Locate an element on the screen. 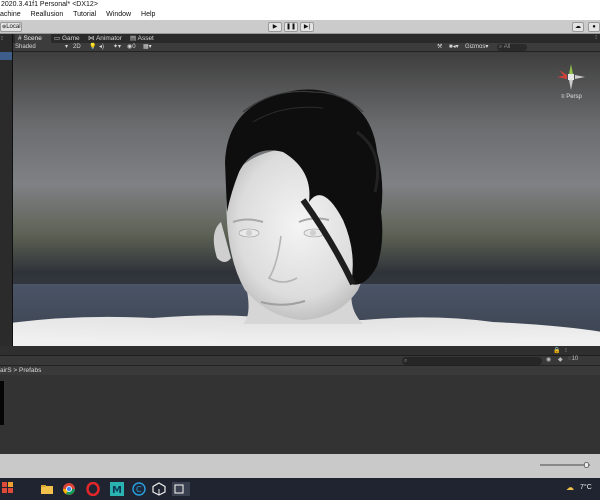 This screenshot has width=600, height=500. breadcrumb-item-airs: airS is located at coordinates (6, 370).